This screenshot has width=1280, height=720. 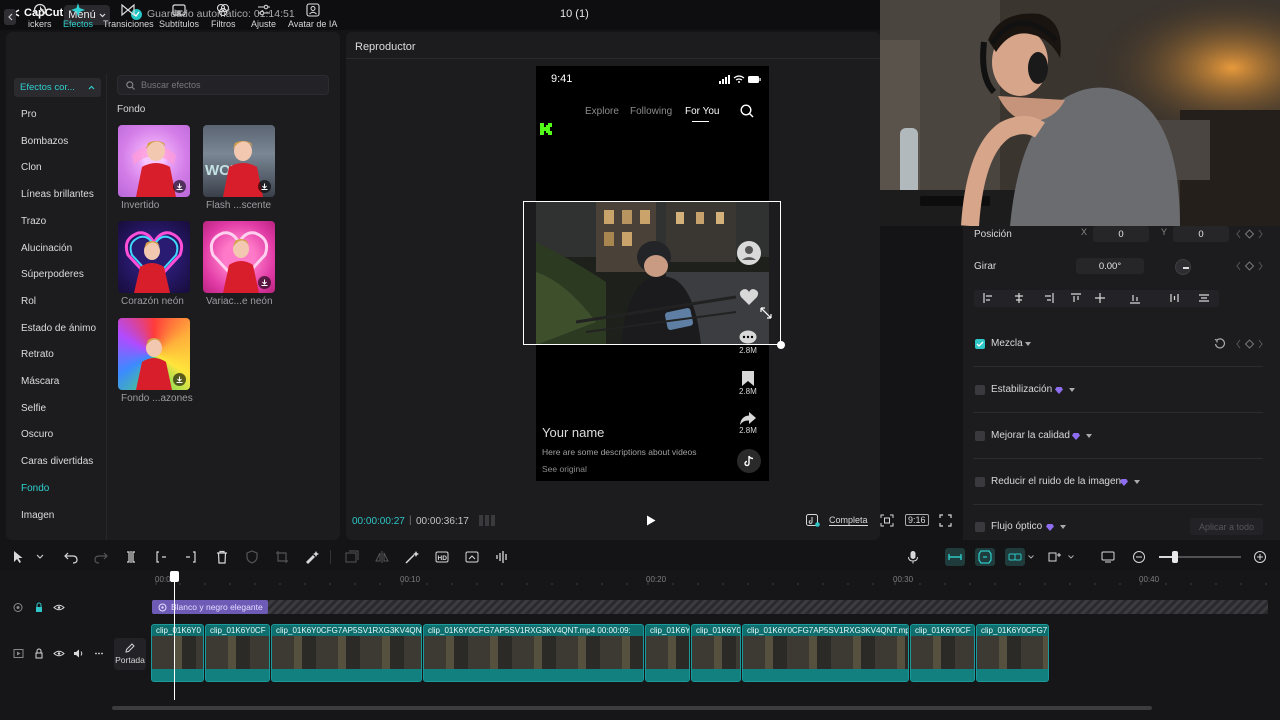 What do you see at coordinates (1110, 266) in the screenshot?
I see `rotate-input: 0.00°` at bounding box center [1110, 266].